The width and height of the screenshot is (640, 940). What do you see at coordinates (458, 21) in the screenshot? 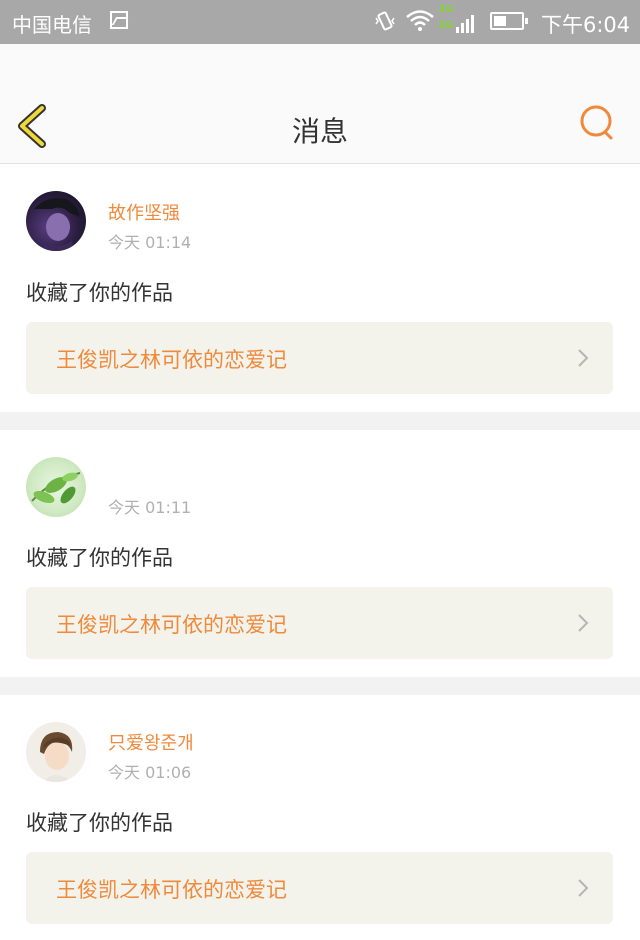
I see `cellular-signal-icon: 3G 2G` at bounding box center [458, 21].